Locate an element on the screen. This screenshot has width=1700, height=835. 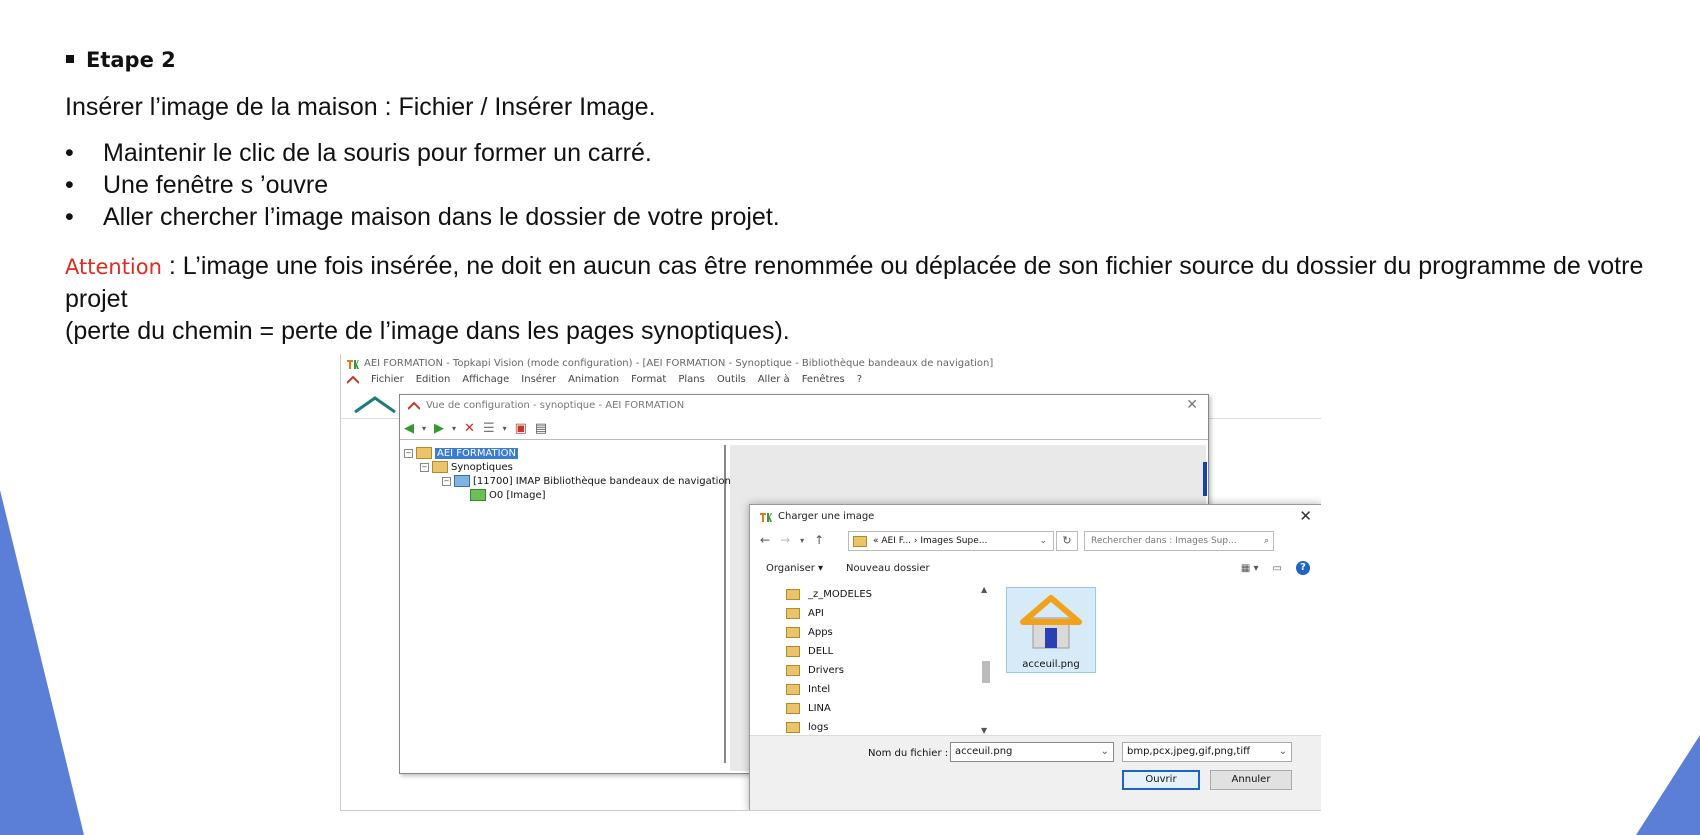
view-options: ▦ ▾ ▭ ? is located at coordinates (1275, 568).